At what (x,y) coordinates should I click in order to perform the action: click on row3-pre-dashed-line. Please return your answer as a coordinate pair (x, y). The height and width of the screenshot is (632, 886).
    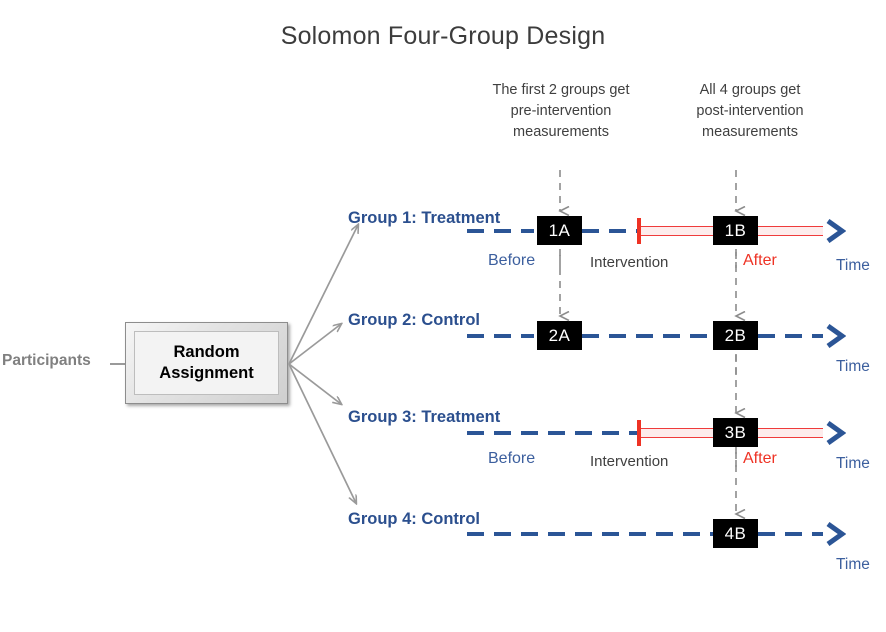
    Looking at the image, I should click on (552, 433).